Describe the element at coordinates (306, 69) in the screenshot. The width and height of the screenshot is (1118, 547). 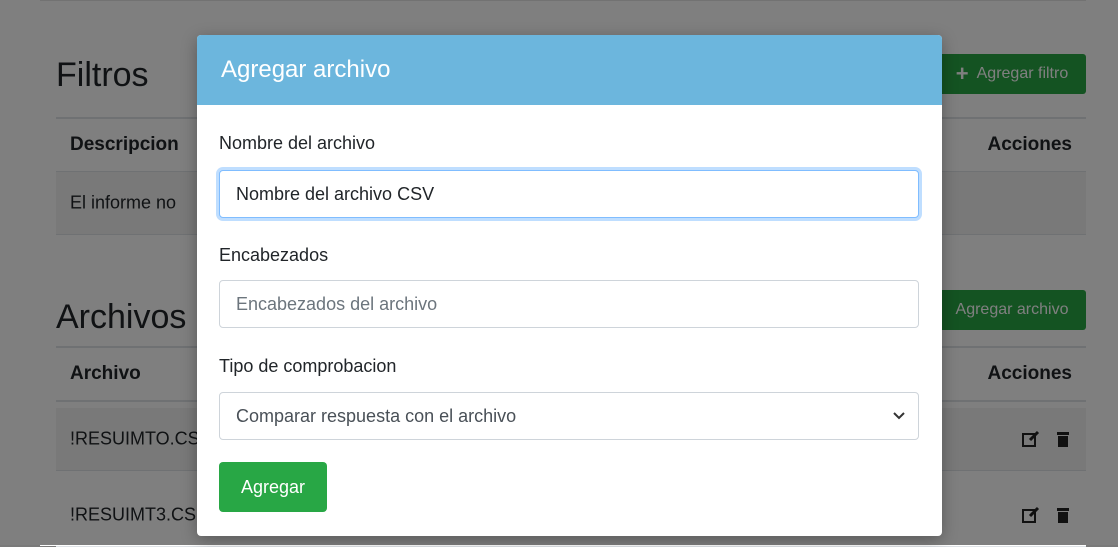
I see `modal-title: Agregar archivo` at that location.